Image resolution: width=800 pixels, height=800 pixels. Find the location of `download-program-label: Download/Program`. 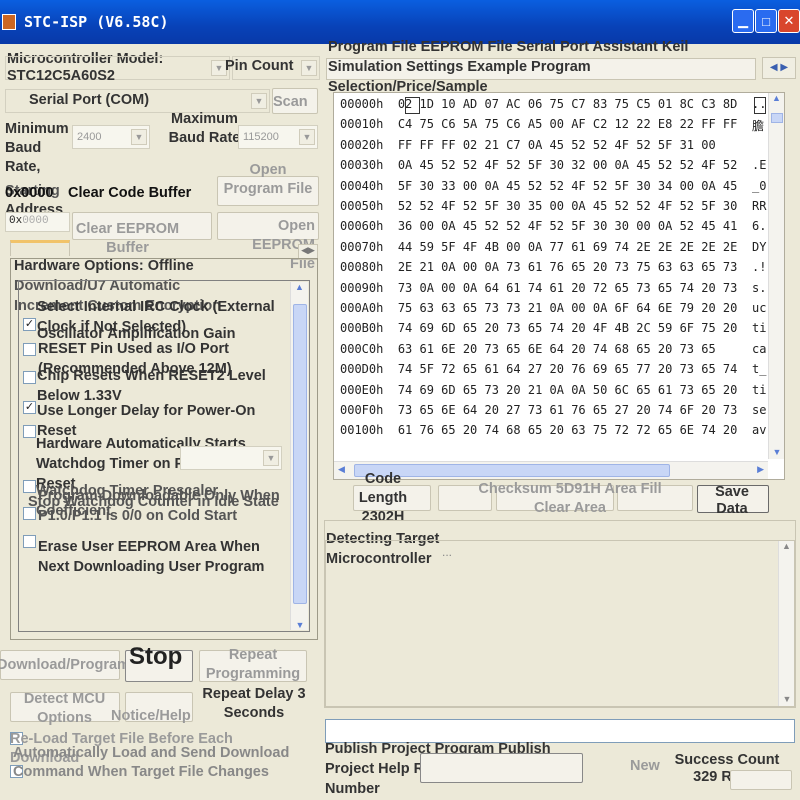

download-program-label: Download/Program is located at coordinates (65, 665).